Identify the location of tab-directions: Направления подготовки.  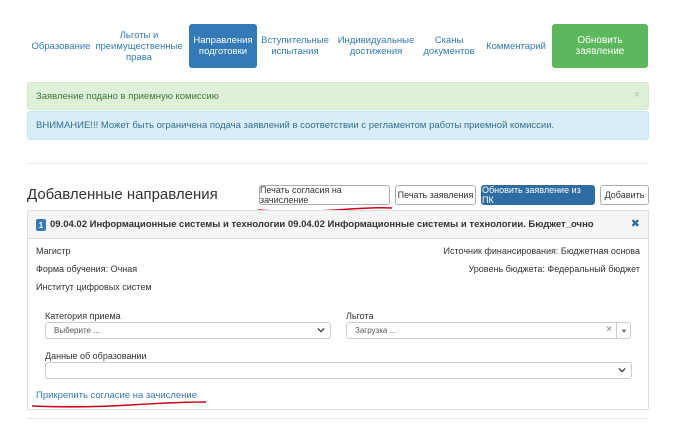
(223, 46).